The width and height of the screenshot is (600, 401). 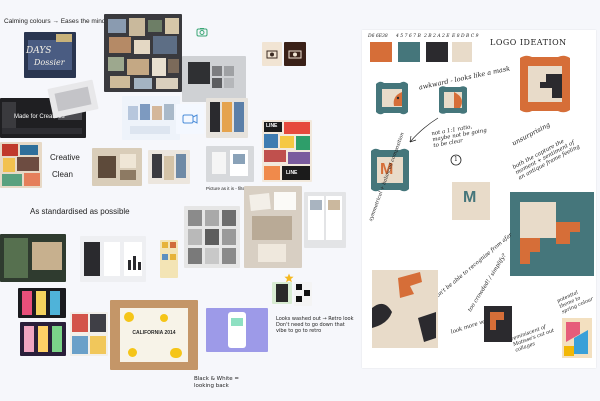 What do you see at coordinates (273, 227) in the screenshot?
I see `image-table-photos` at bounding box center [273, 227].